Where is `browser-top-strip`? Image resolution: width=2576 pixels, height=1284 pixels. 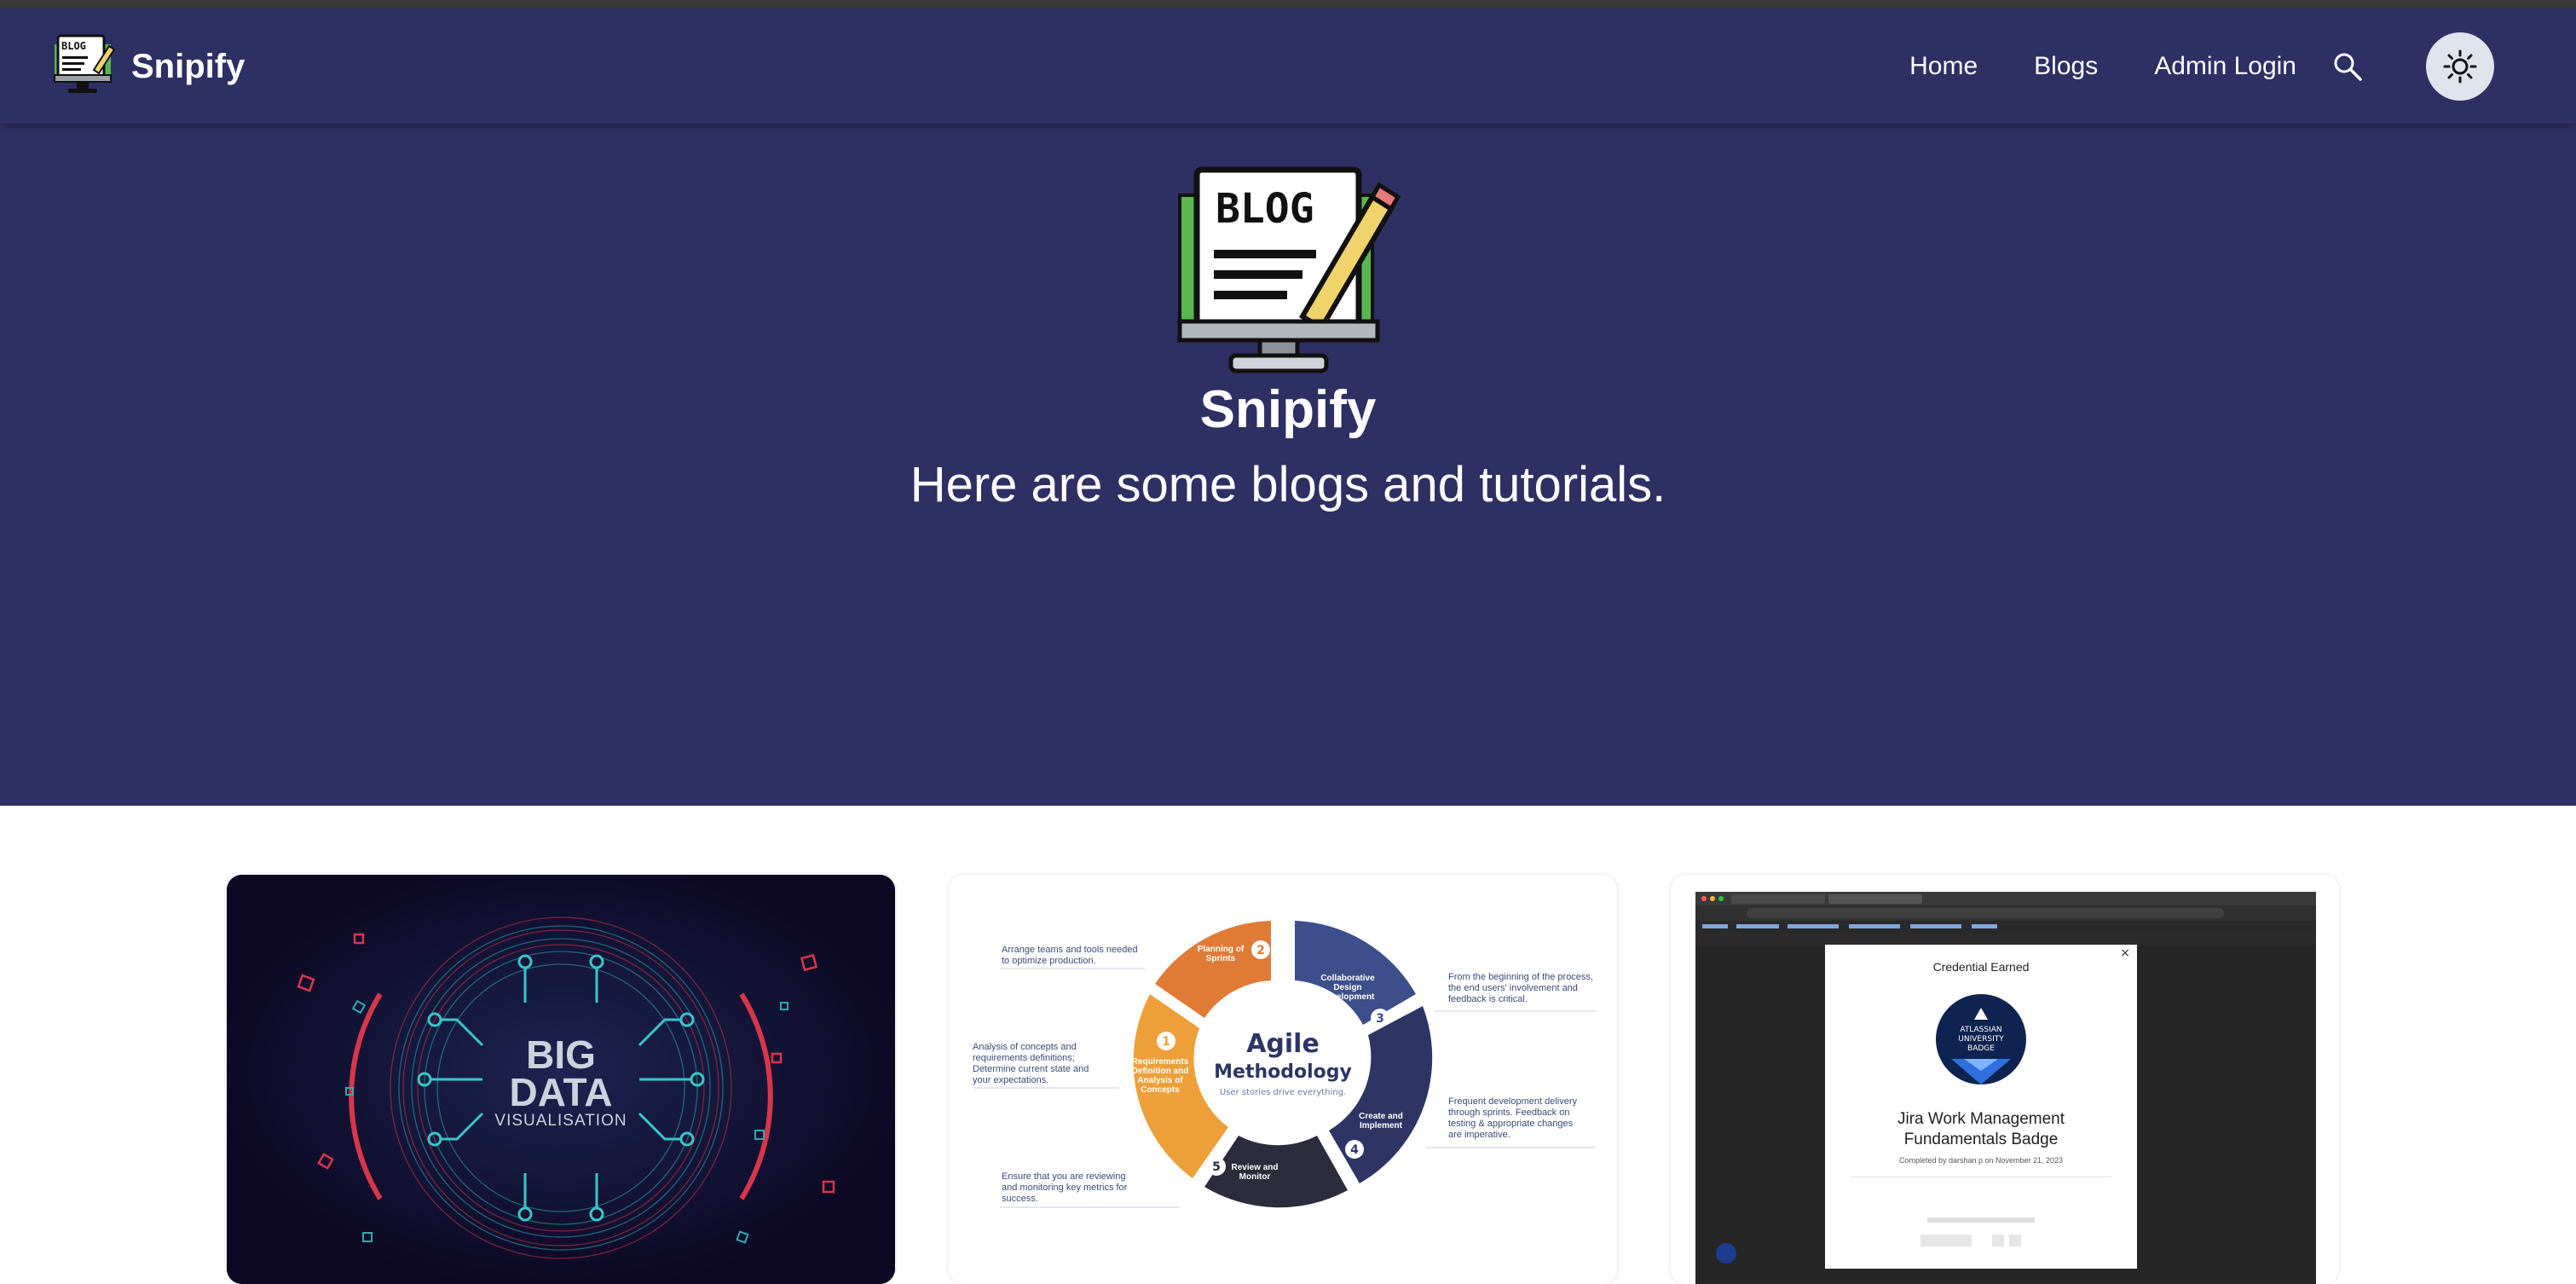
browser-top-strip is located at coordinates (1288, 5).